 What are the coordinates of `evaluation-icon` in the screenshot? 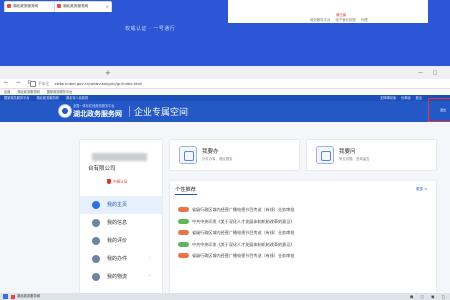 It's located at (96, 241).